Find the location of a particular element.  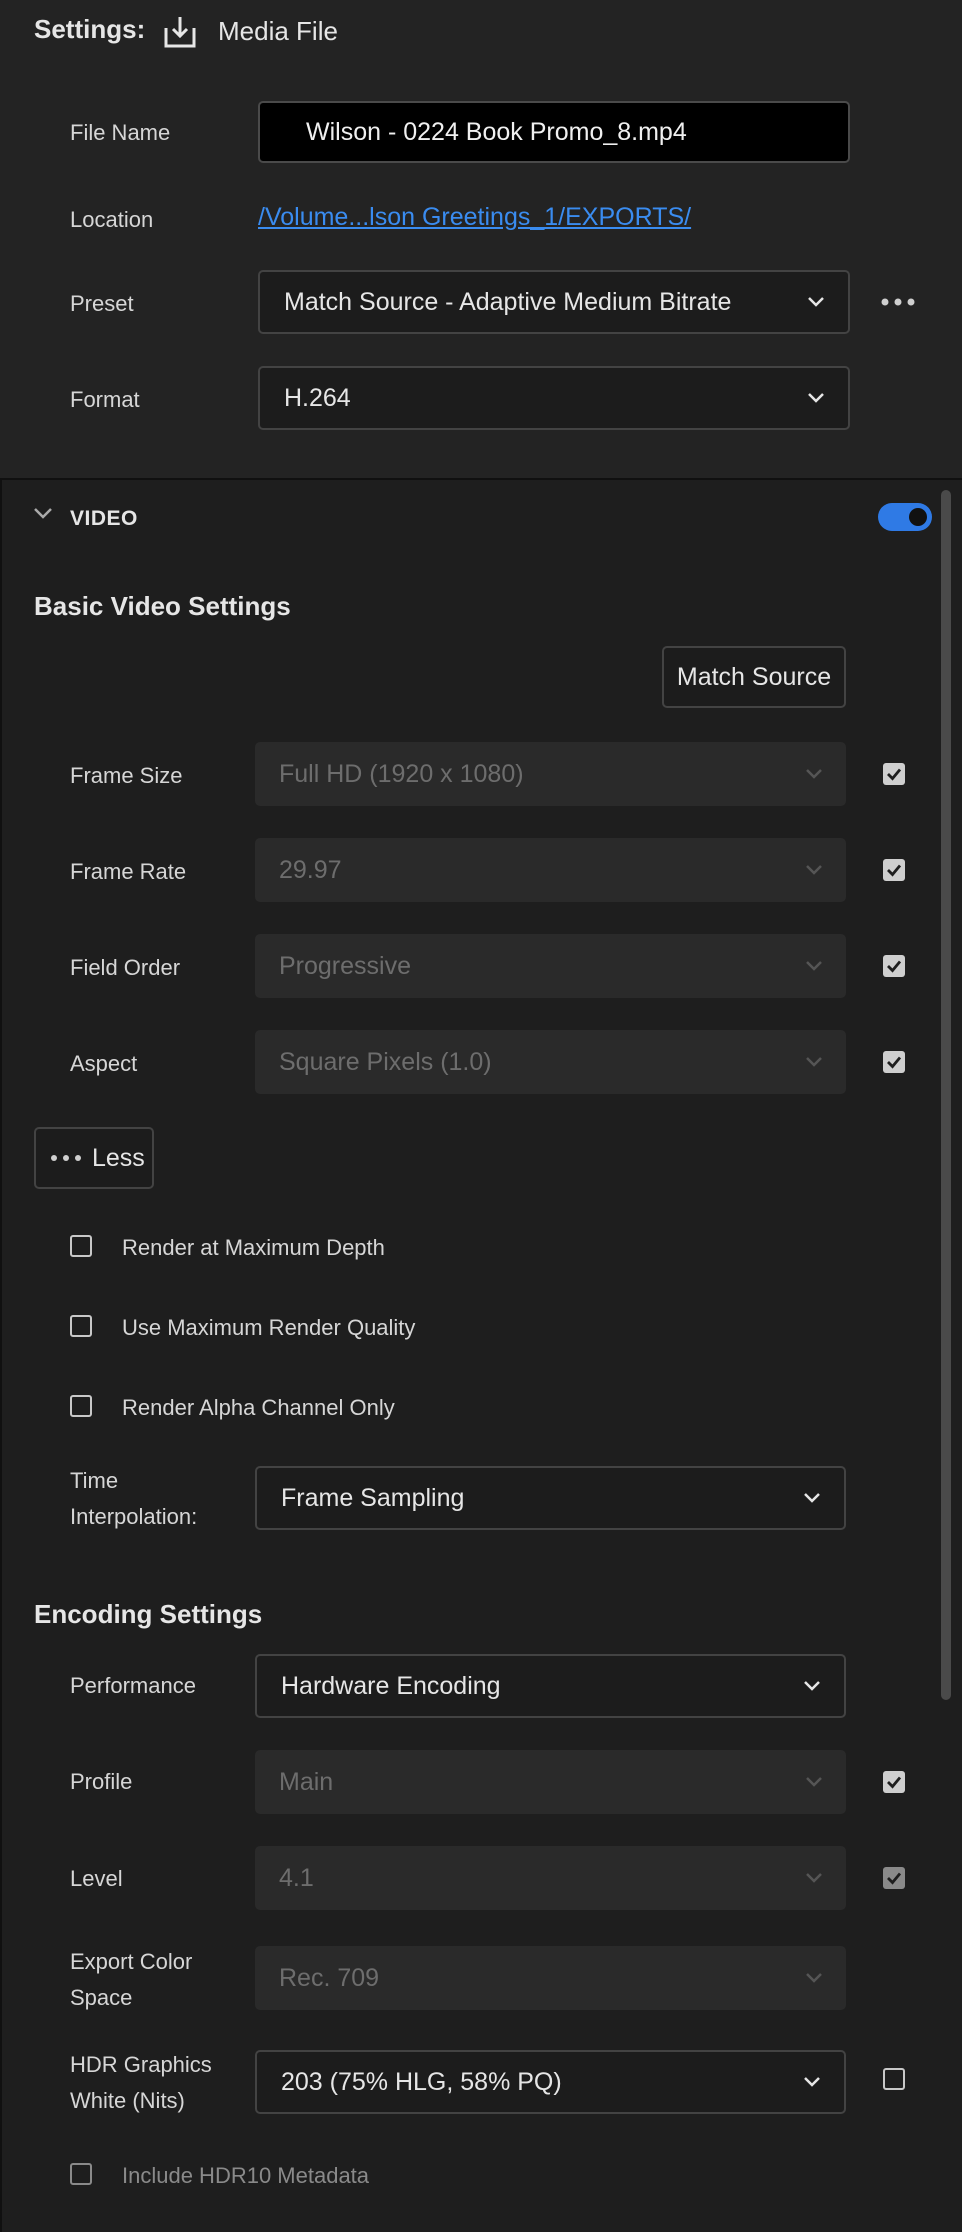

frame-size-checkbox is located at coordinates (894, 774).